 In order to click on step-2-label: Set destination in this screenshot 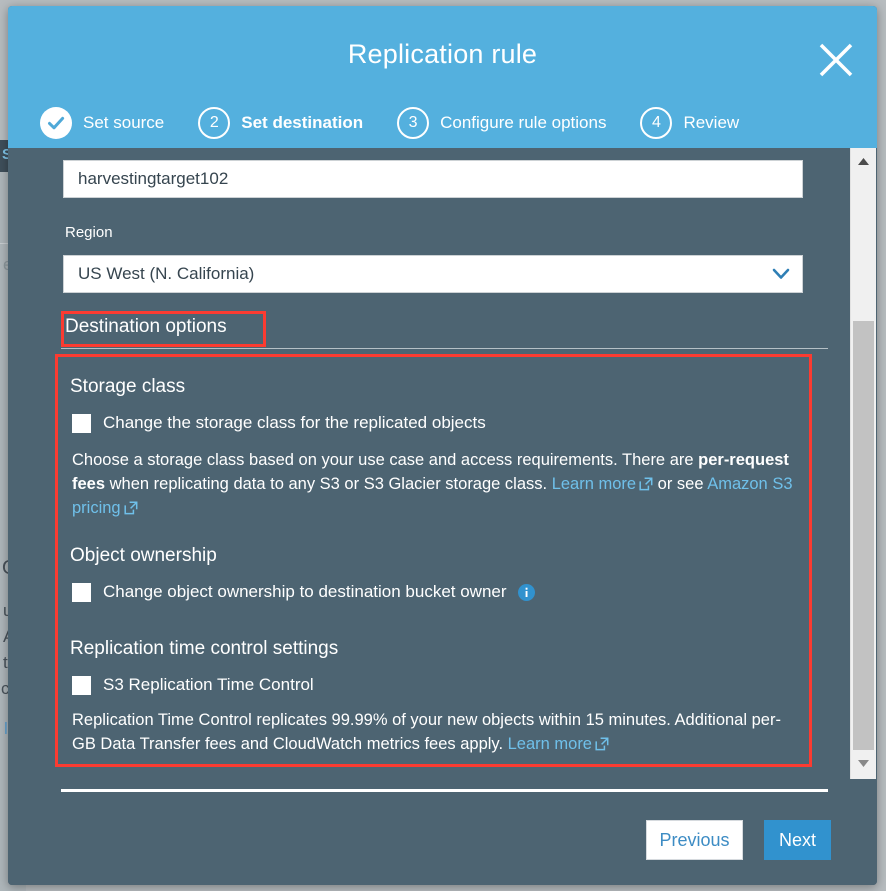, I will do `click(302, 122)`.